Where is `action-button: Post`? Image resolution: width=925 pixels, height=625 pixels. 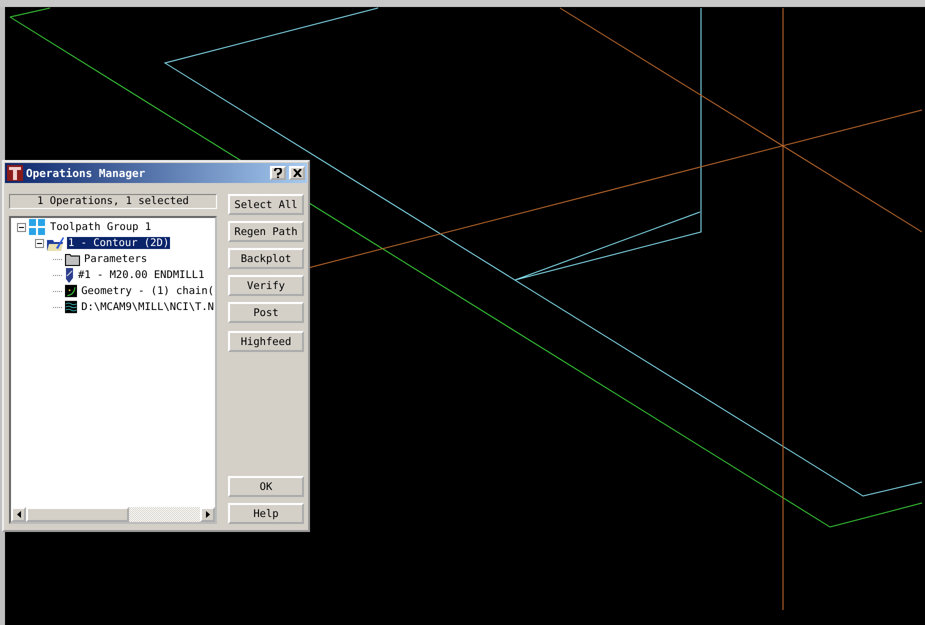 action-button: Post is located at coordinates (266, 312).